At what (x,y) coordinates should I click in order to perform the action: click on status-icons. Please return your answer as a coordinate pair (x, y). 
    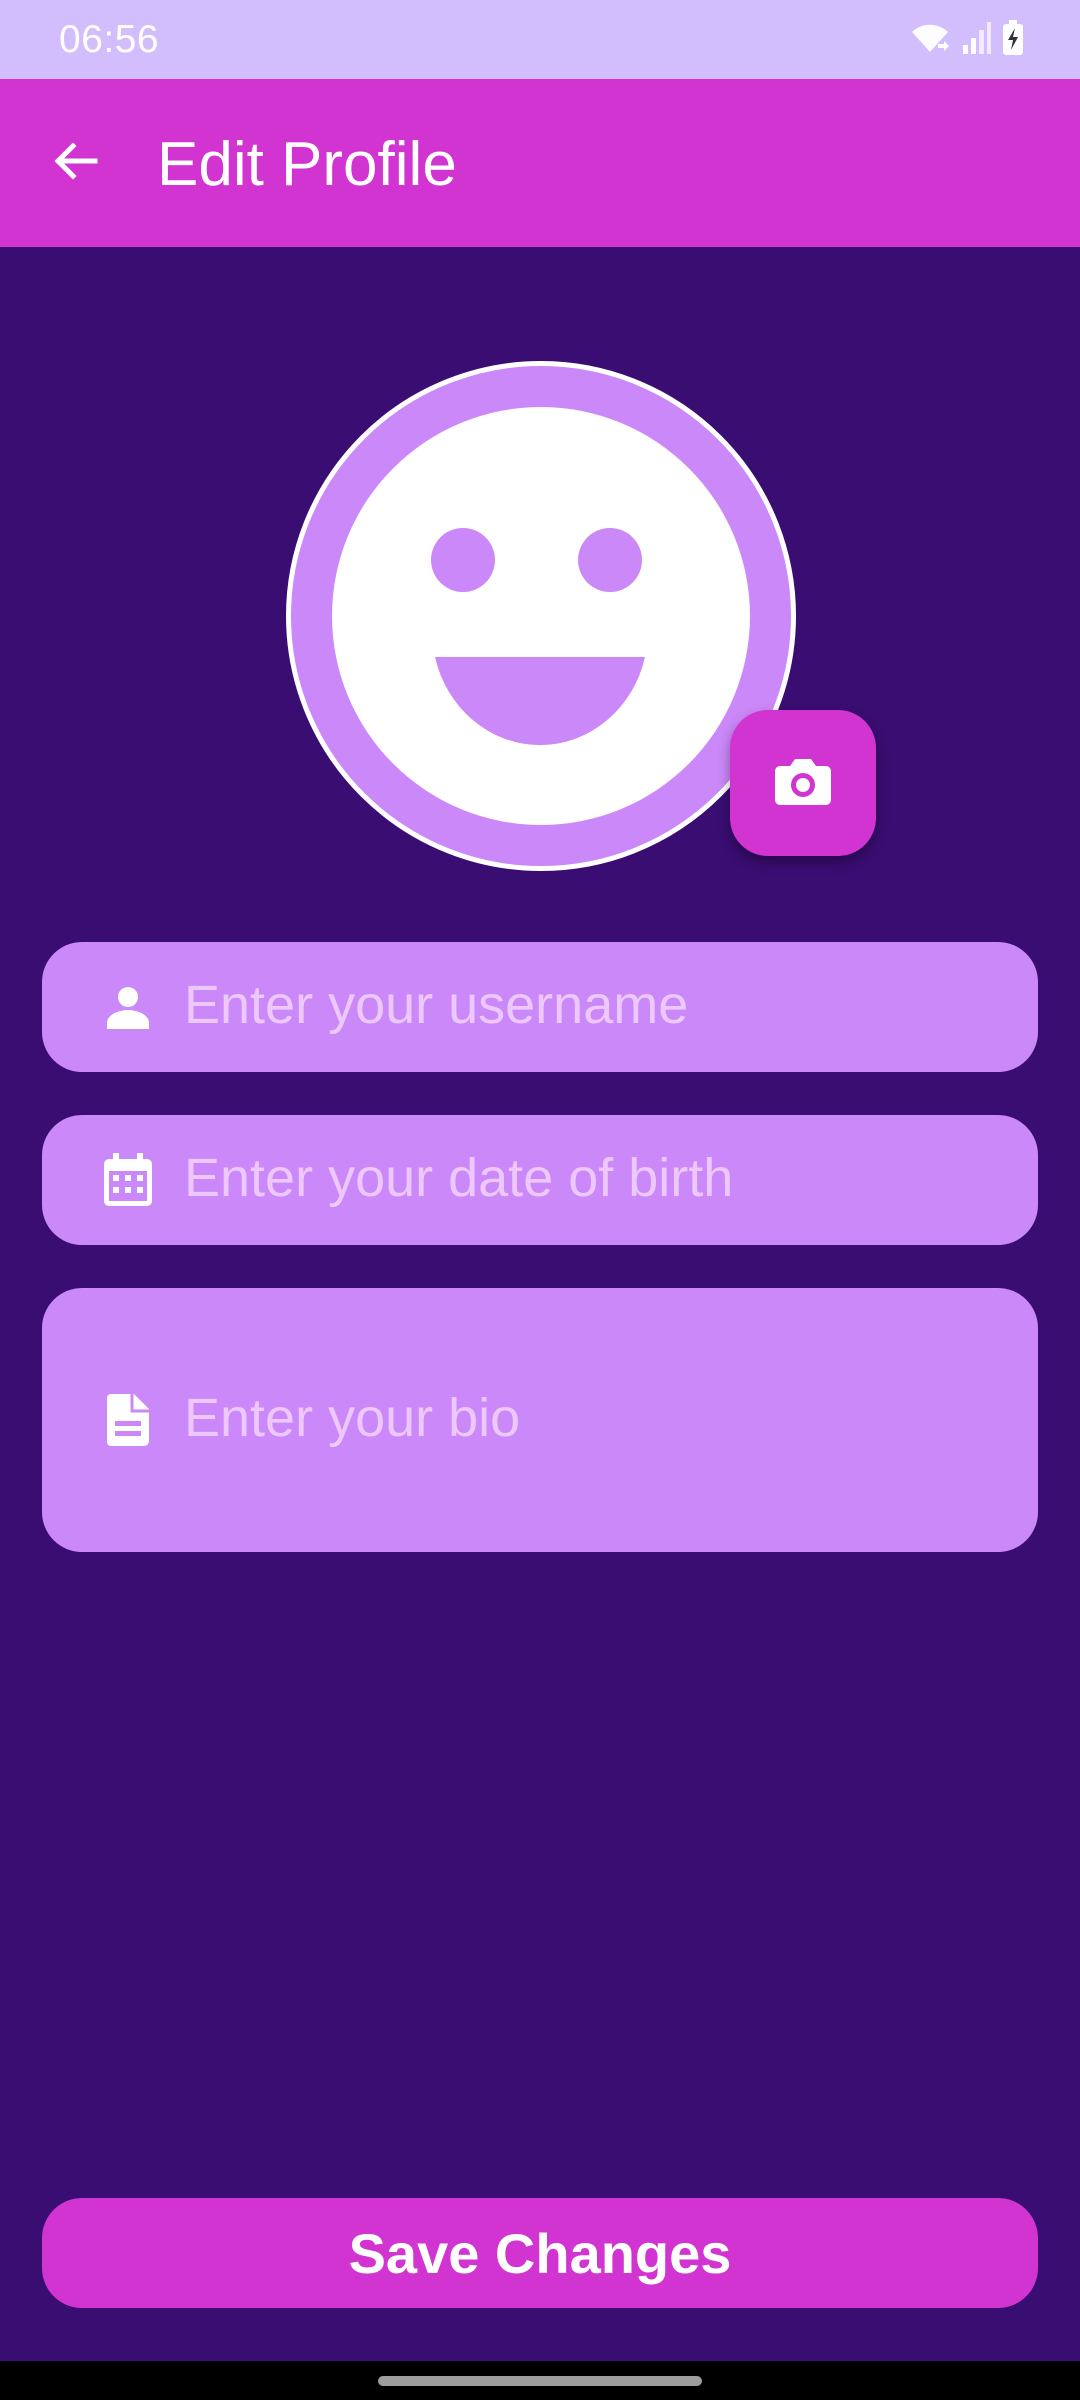
    Looking at the image, I should click on (966, 38).